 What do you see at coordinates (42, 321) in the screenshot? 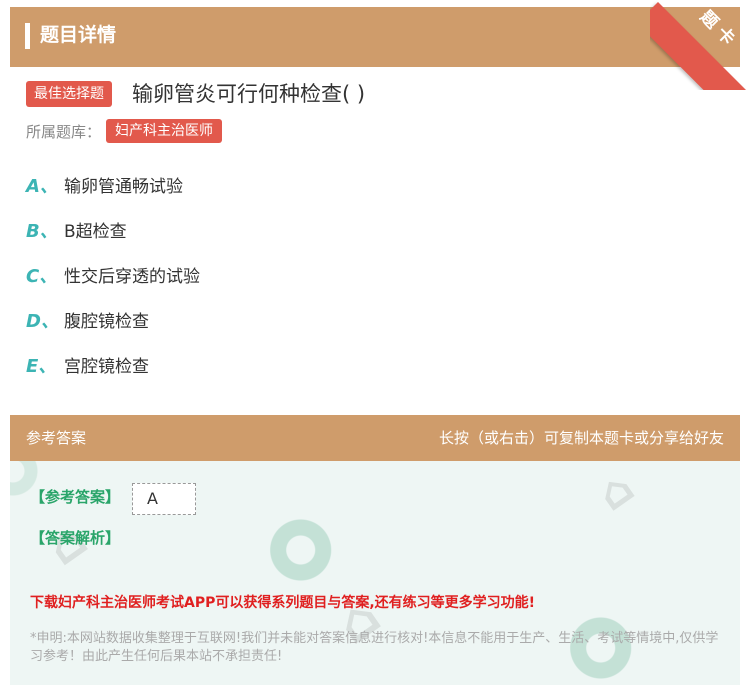
I see `option-letter: D、` at bounding box center [42, 321].